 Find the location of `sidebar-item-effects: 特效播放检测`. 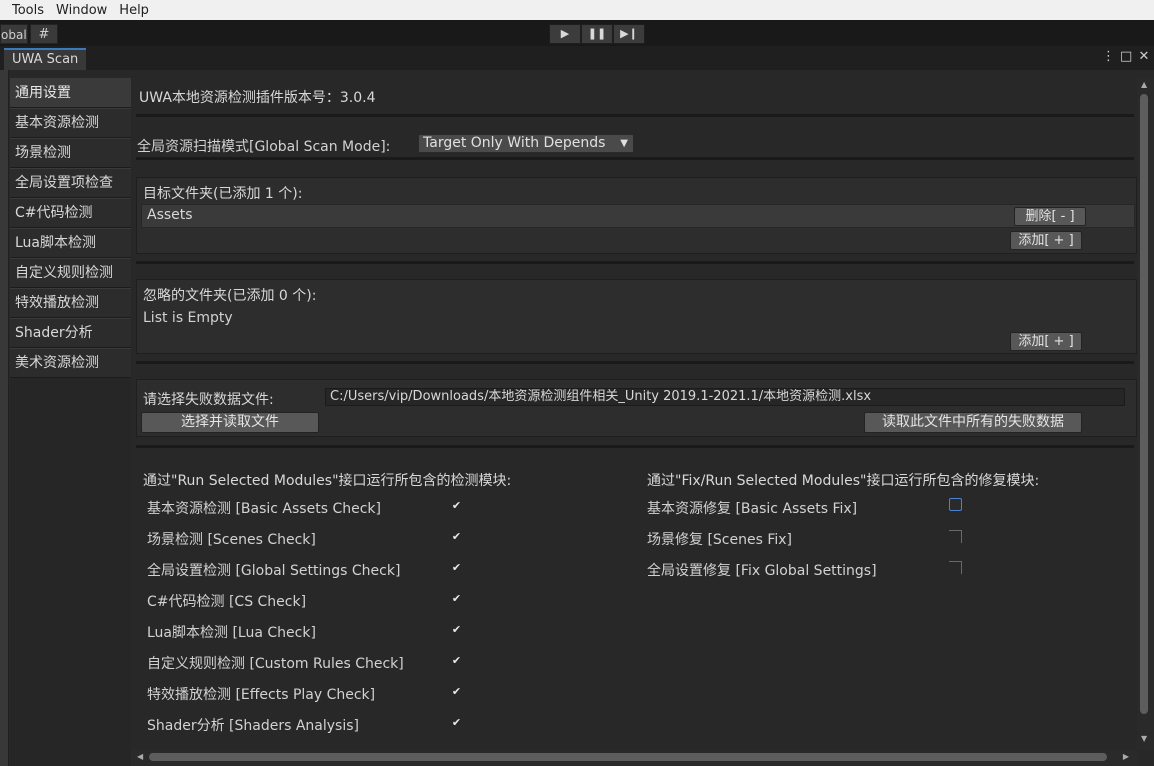

sidebar-item-effects: 特效播放检测 is located at coordinates (70, 303).